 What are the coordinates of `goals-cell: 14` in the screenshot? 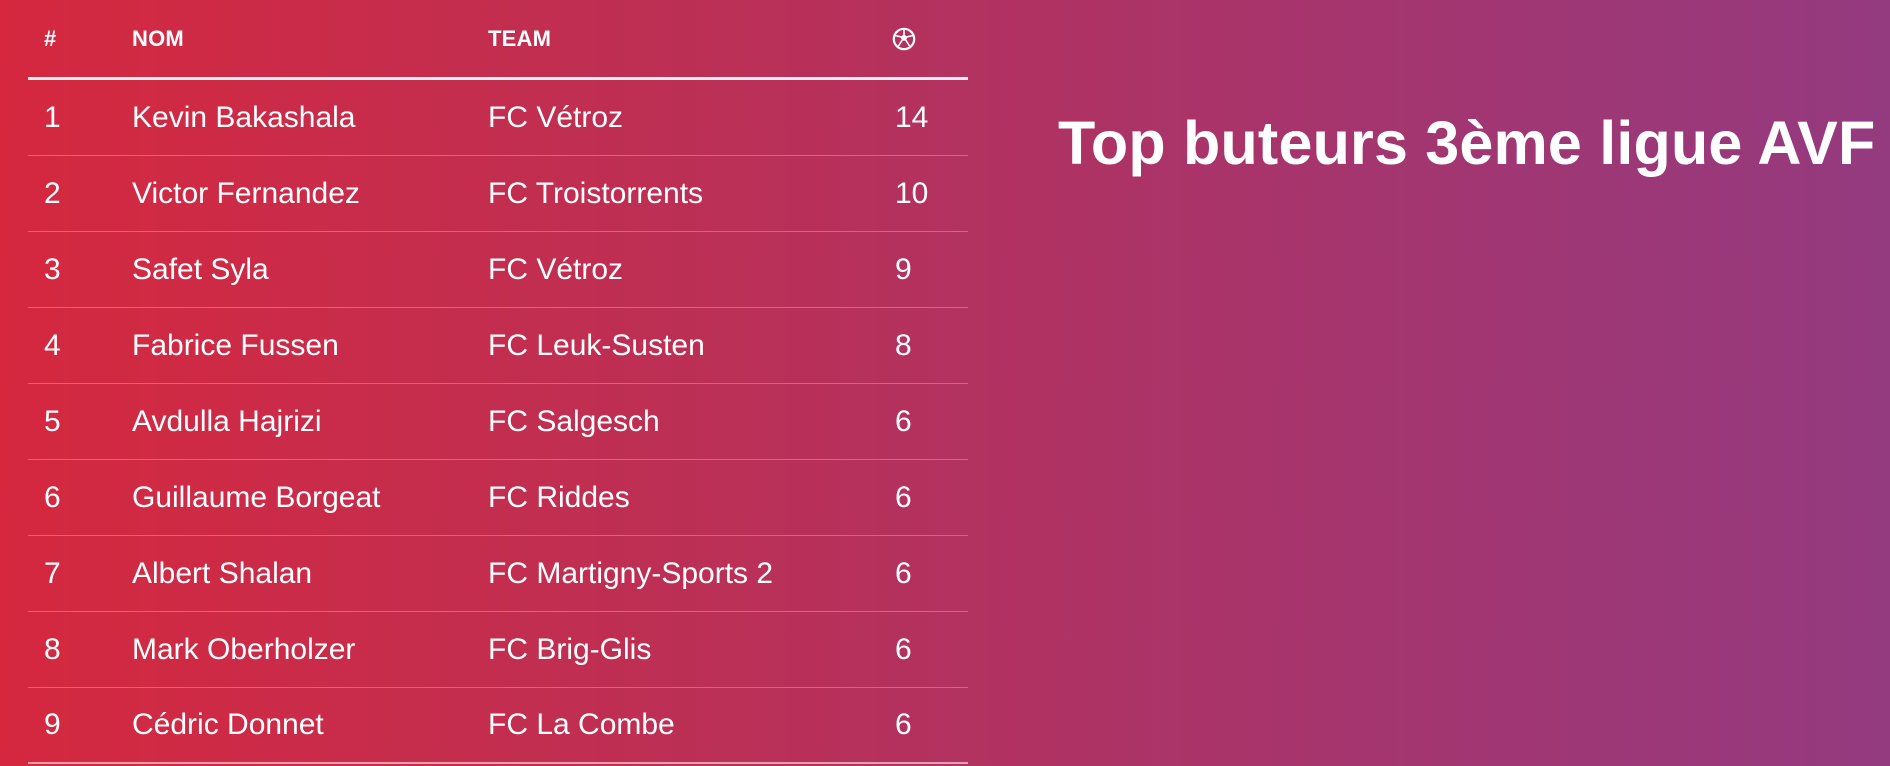 It's located at (912, 117).